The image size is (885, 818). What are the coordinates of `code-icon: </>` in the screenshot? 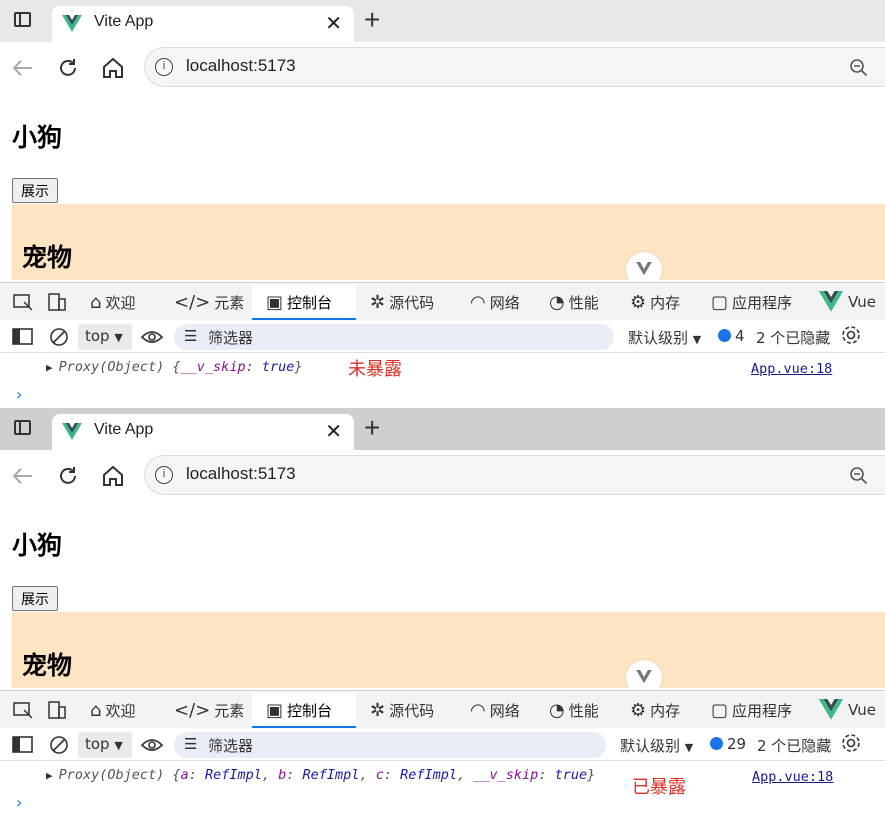 It's located at (192, 302).